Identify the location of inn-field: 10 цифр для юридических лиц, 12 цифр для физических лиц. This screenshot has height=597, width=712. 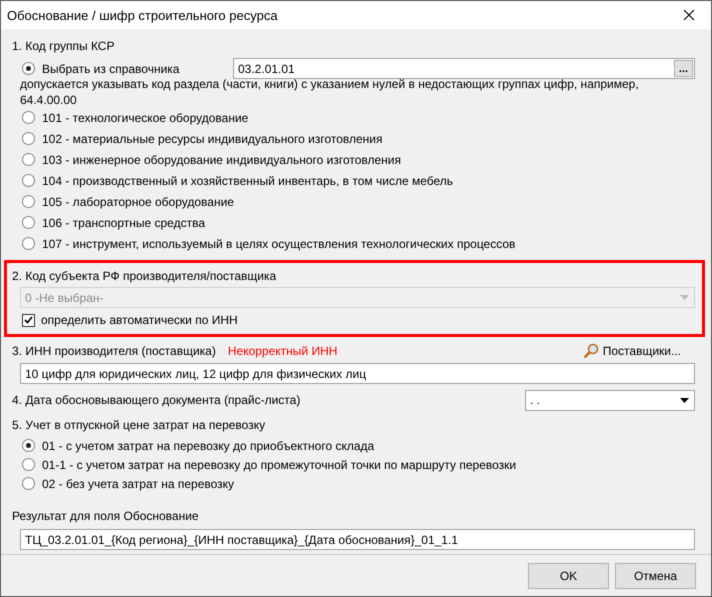
(357, 373).